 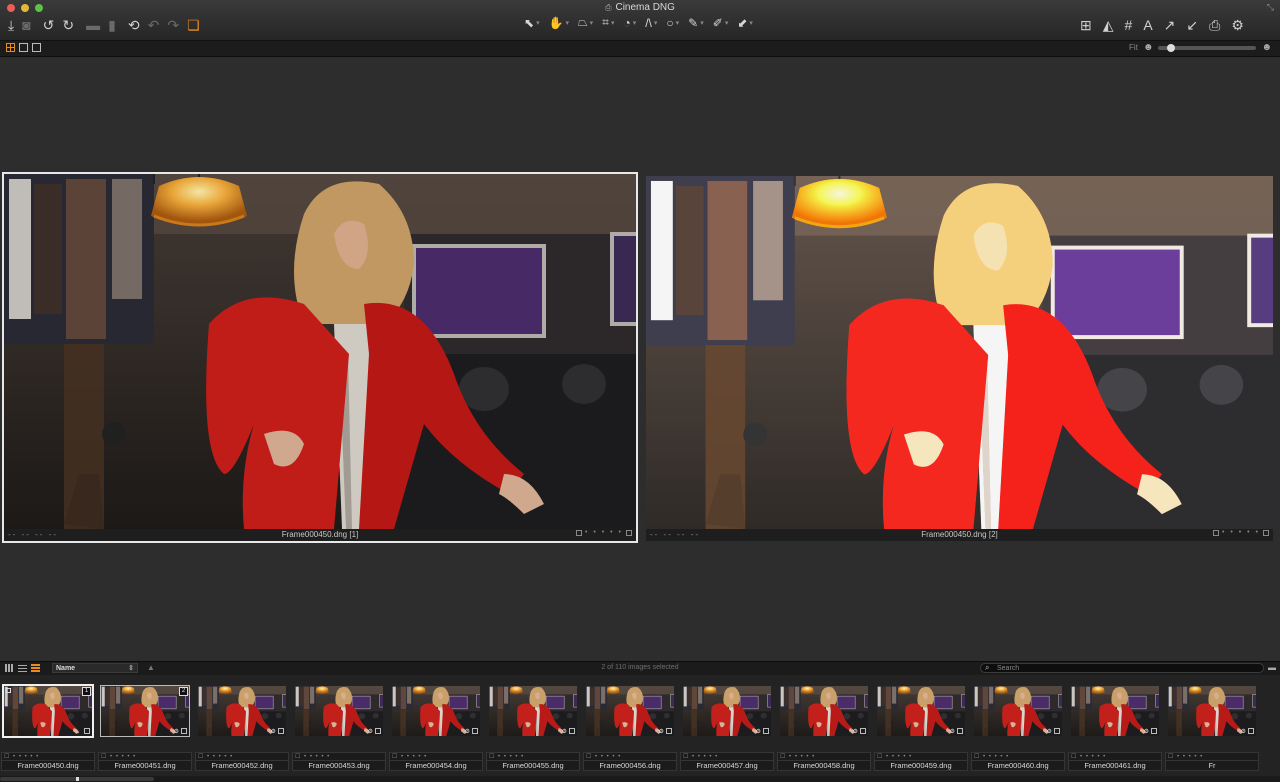 I want to click on thumbnail-meta: ☐ • • • • • Frame000460.dng, so click(x=1018, y=762).